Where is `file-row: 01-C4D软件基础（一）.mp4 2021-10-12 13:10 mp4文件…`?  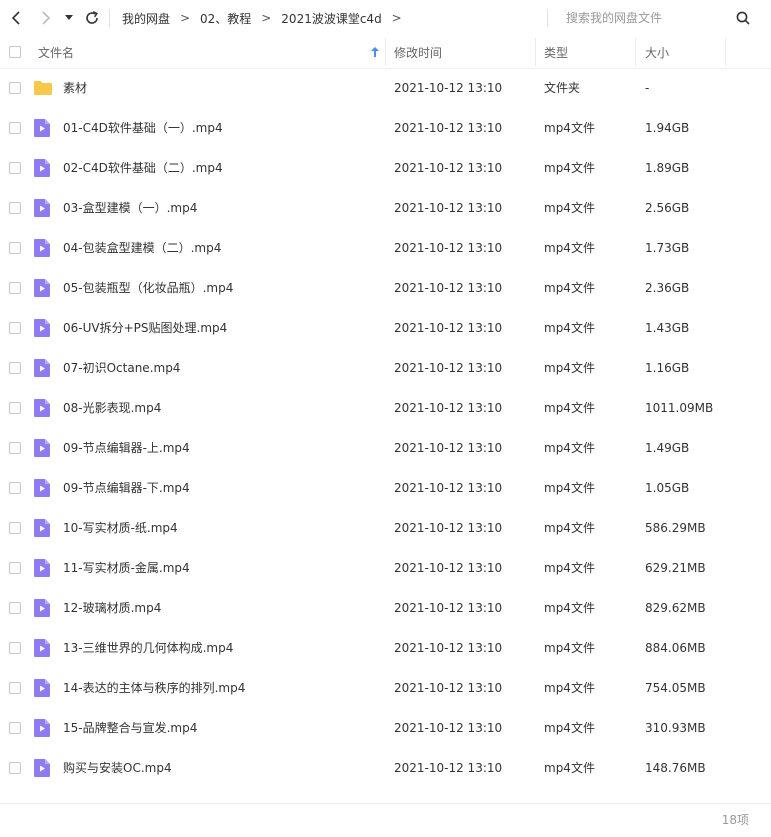 file-row: 01-C4D软件基础（一）.mp4 2021-10-12 13:10 mp4文件… is located at coordinates (385, 128).